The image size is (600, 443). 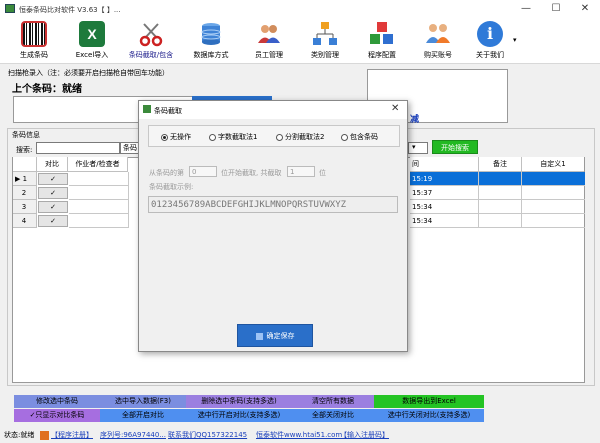 What do you see at coordinates (251, 173) in the screenshot?
I see `cut-start-label: 位开始截取, 共截取` at bounding box center [251, 173].